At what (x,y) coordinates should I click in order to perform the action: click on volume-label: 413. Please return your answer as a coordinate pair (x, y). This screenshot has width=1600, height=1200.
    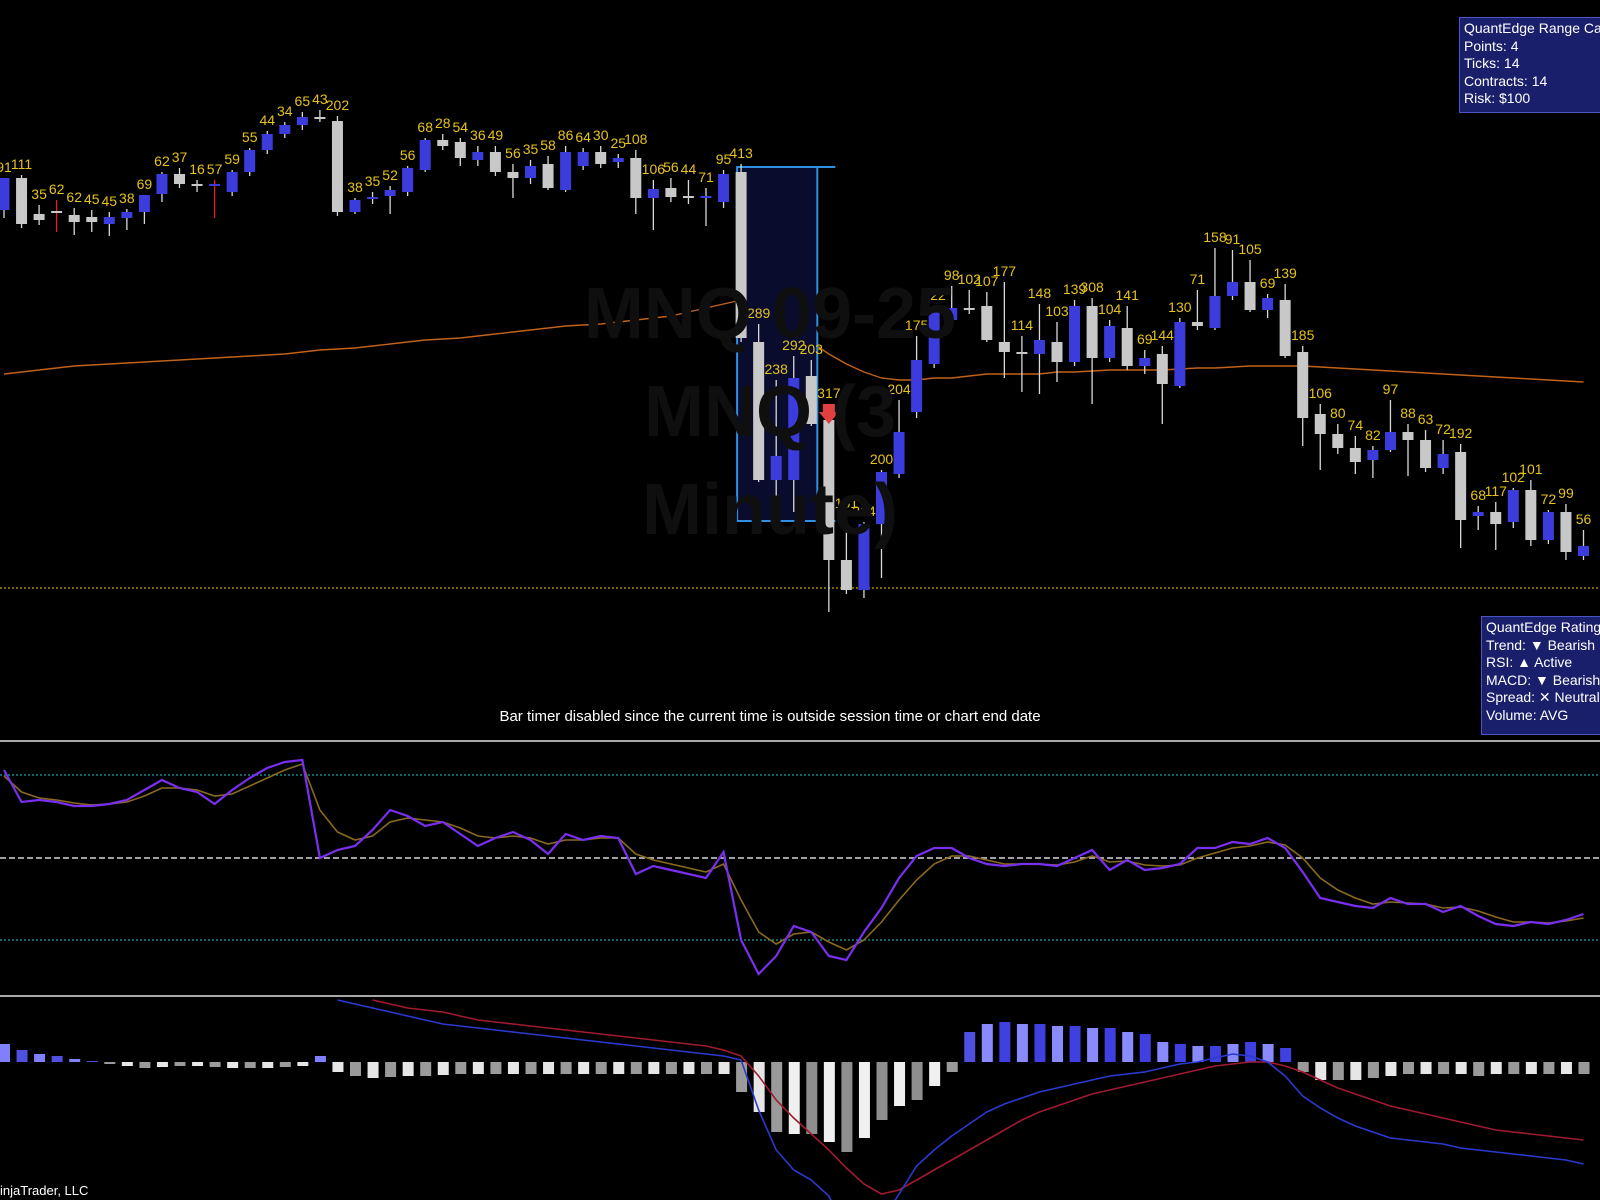
    Looking at the image, I should click on (741, 153).